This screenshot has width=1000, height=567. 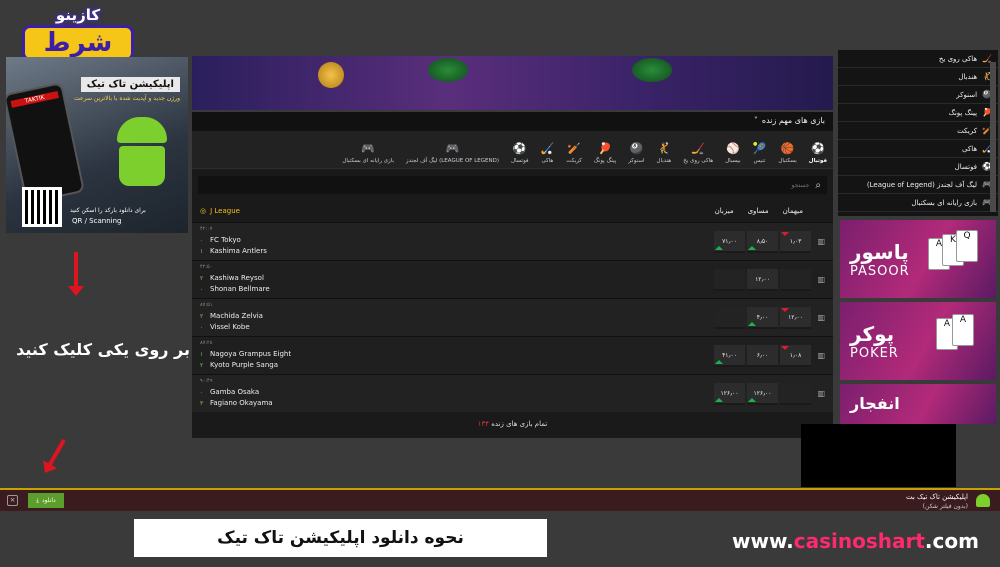 What do you see at coordinates (34, 99) in the screenshot?
I see `phone-brand: TAKTIK` at bounding box center [34, 99].